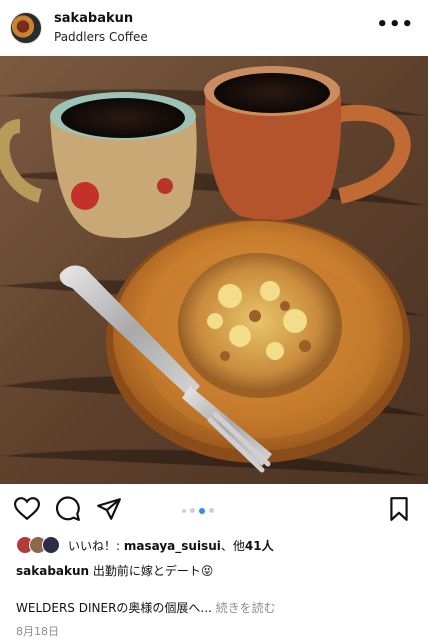 Image resolution: width=428 pixels, height=639 pixels. I want to click on caption: sakabakun 出勤前に嫁とデート😝, so click(114, 570).